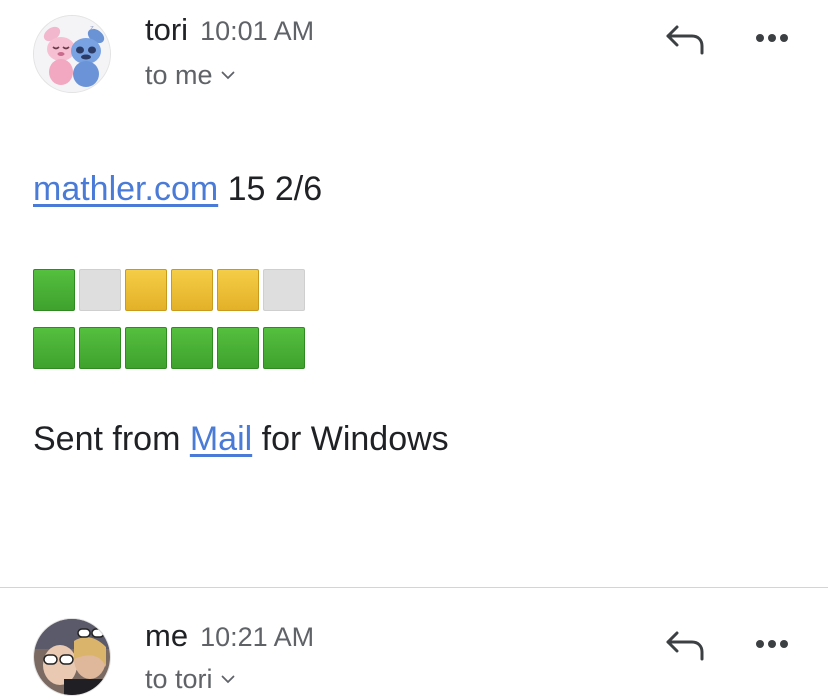 Image resolution: width=828 pixels, height=700 pixels. I want to click on avatar, so click(72, 657).